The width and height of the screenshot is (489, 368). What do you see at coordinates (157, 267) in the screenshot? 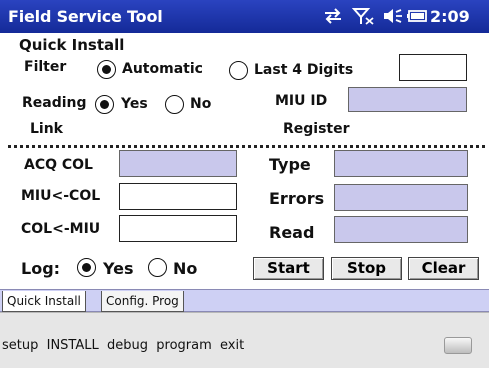
I see `log-no-radio` at bounding box center [157, 267].